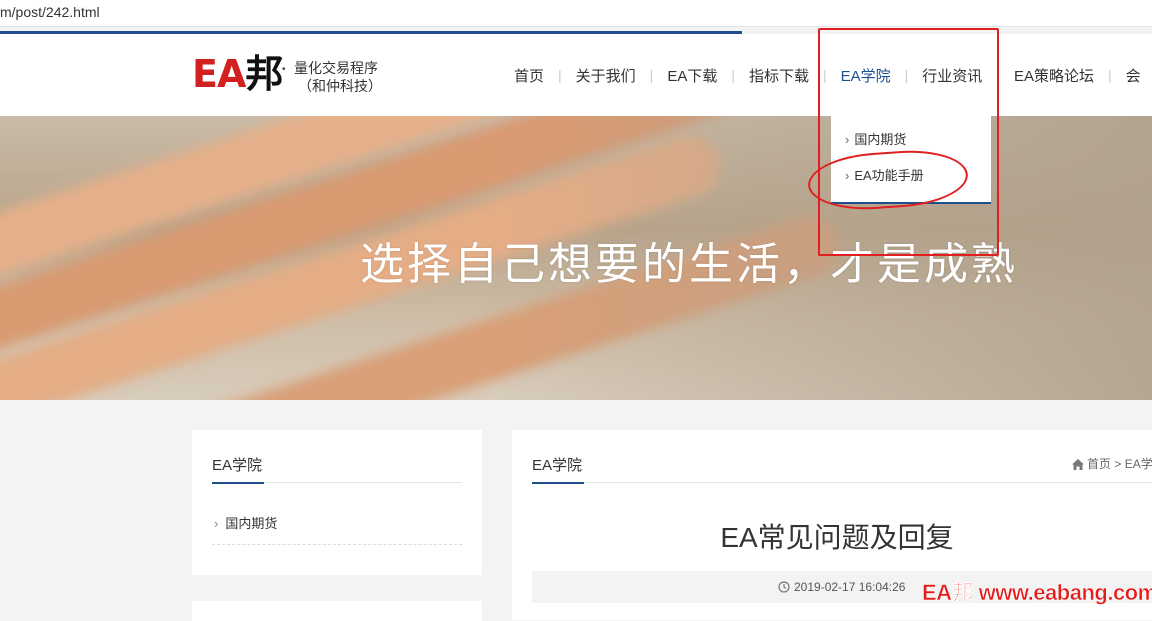  What do you see at coordinates (1138, 464) in the screenshot?
I see `breadcrumb-current: EA学` at bounding box center [1138, 464].